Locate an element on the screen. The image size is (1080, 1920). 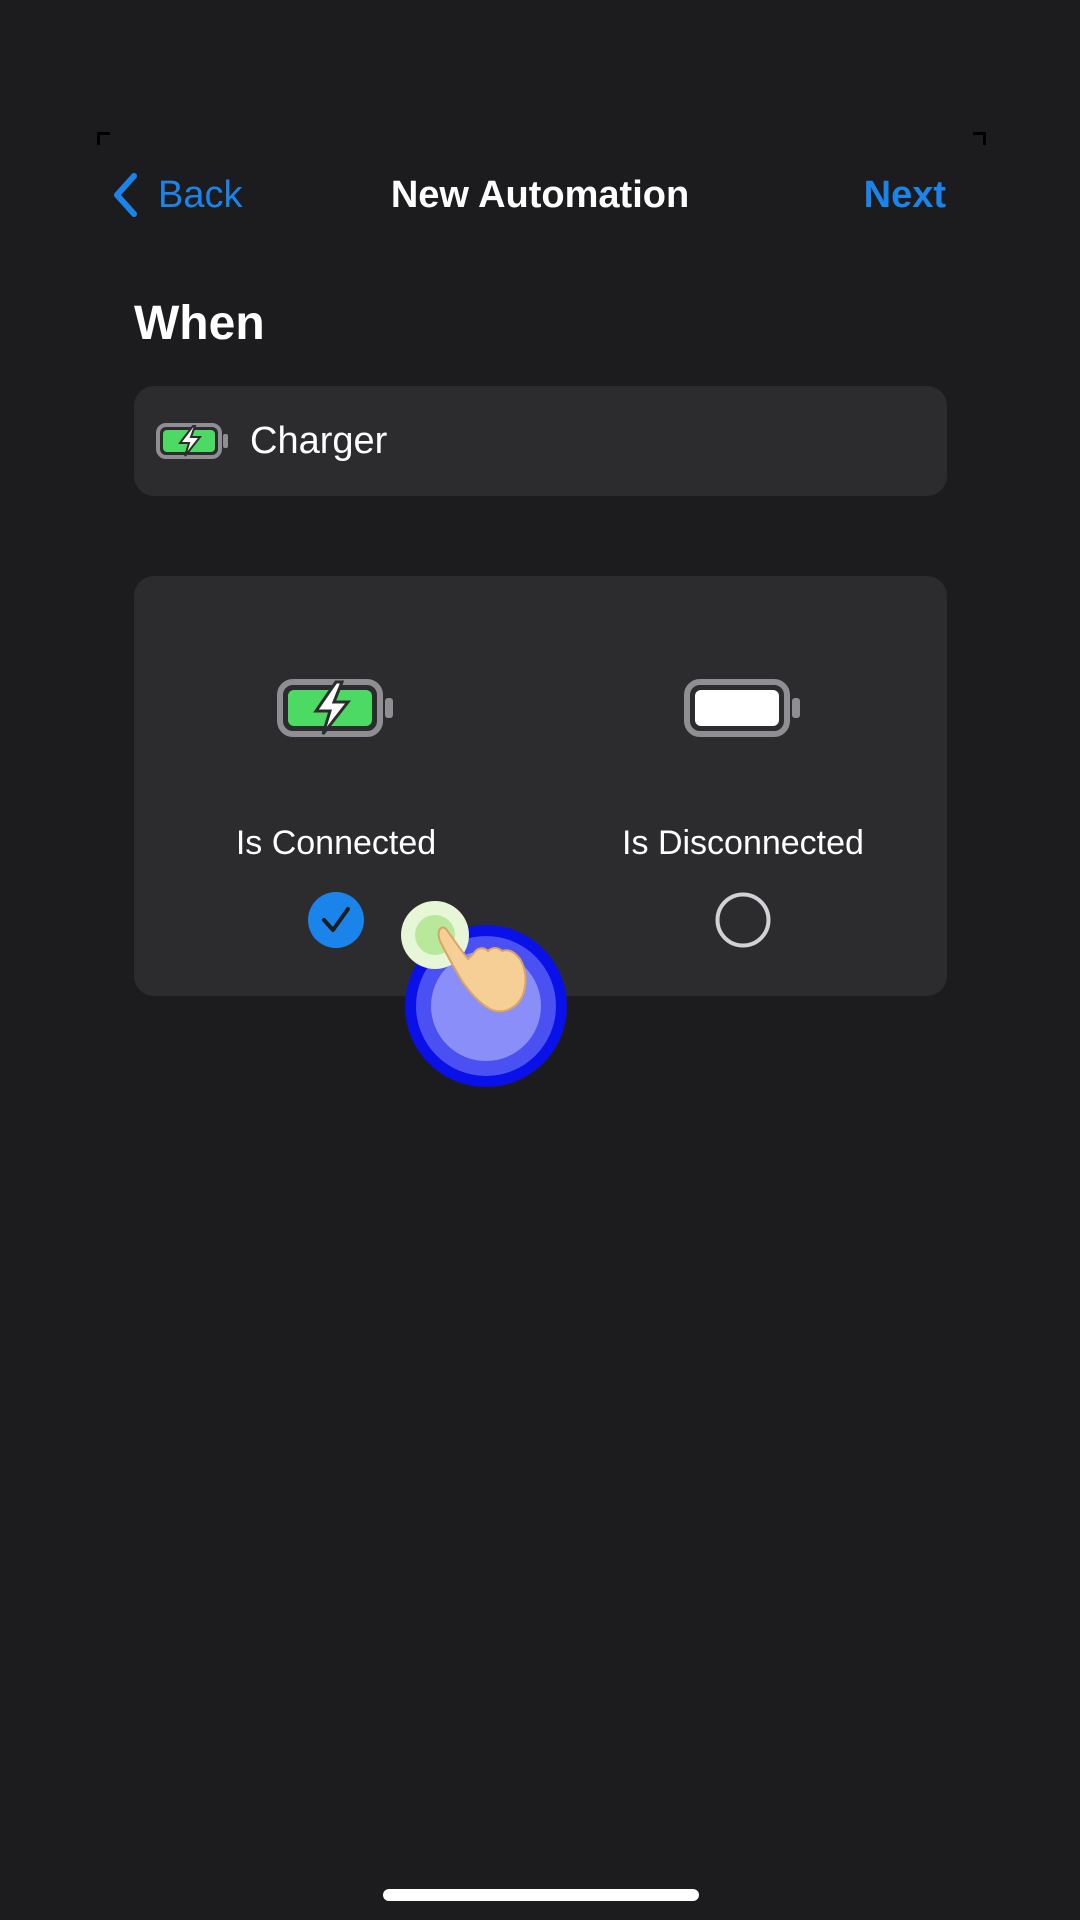
home-indicator is located at coordinates (541, 1895).